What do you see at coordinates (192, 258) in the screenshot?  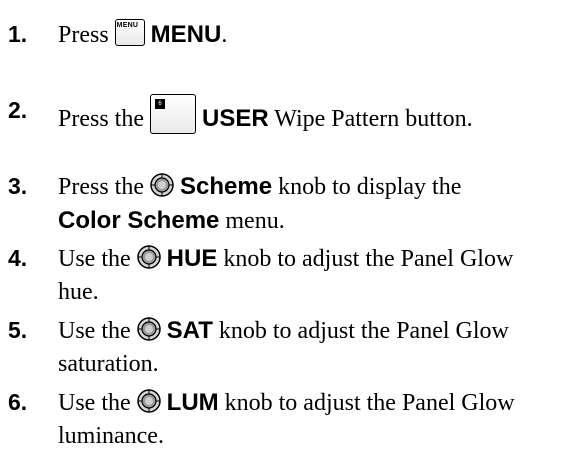 I see `step-bold-term: HUE` at bounding box center [192, 258].